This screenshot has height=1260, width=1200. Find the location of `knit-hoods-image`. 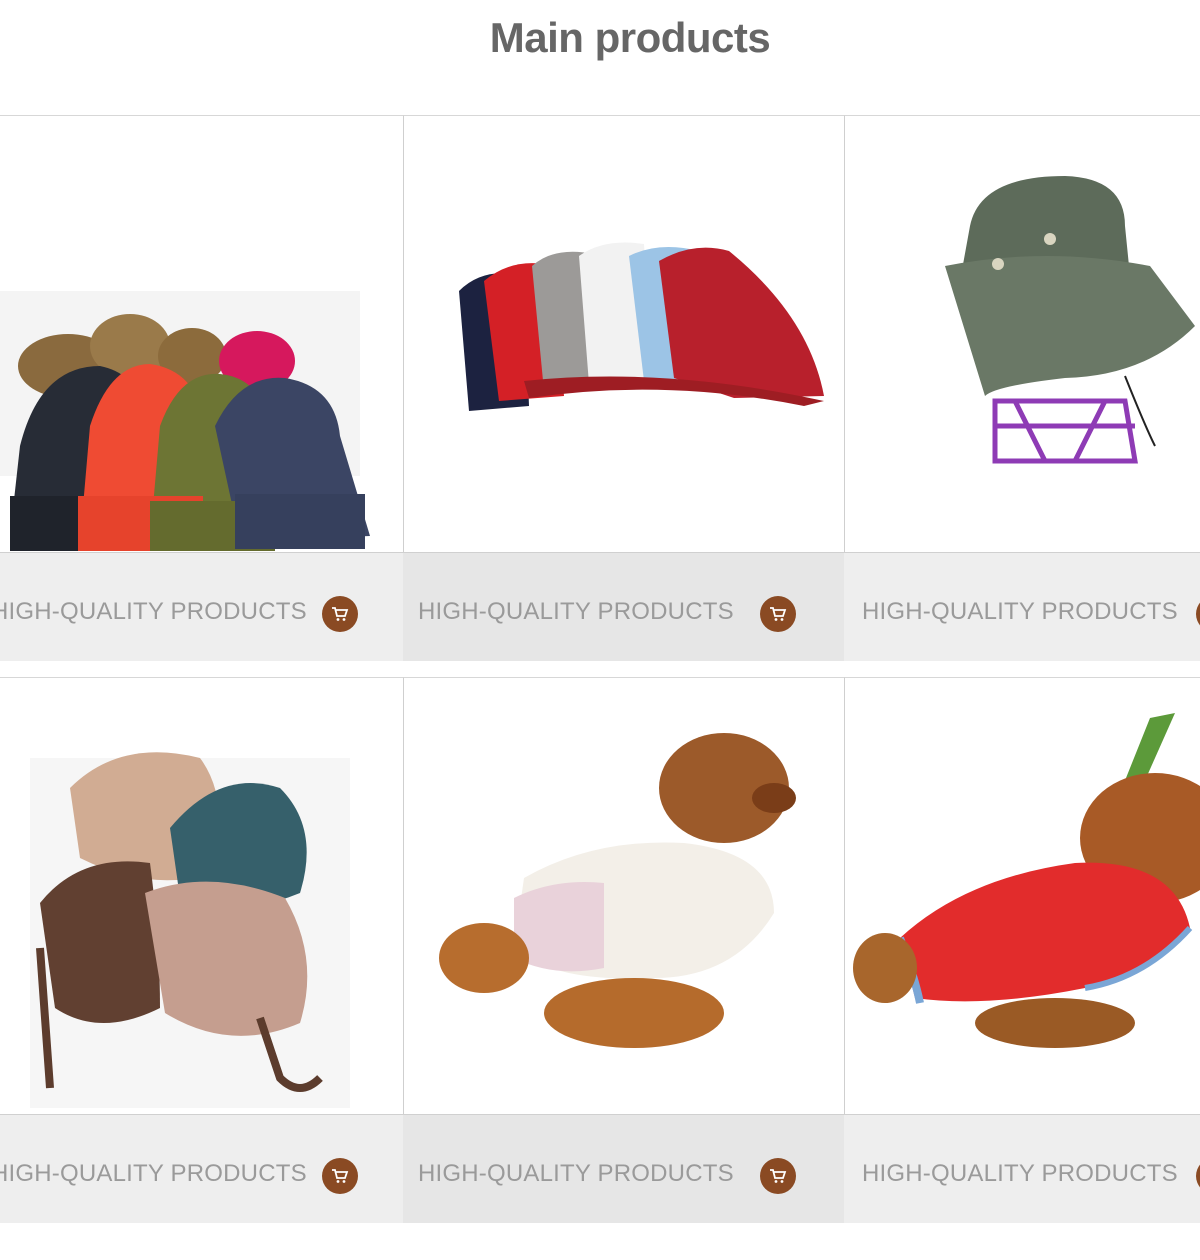

knit-hoods-image is located at coordinates (190, 930).